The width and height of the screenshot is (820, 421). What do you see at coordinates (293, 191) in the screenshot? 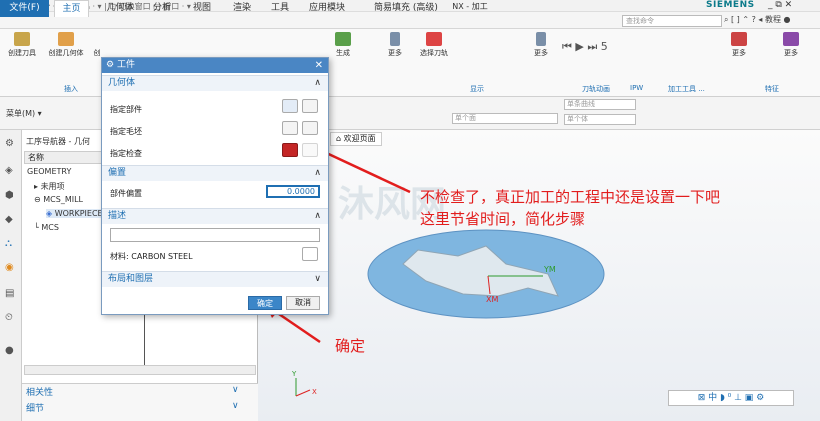
I see `part-offset-input: 0.0000` at bounding box center [293, 191].